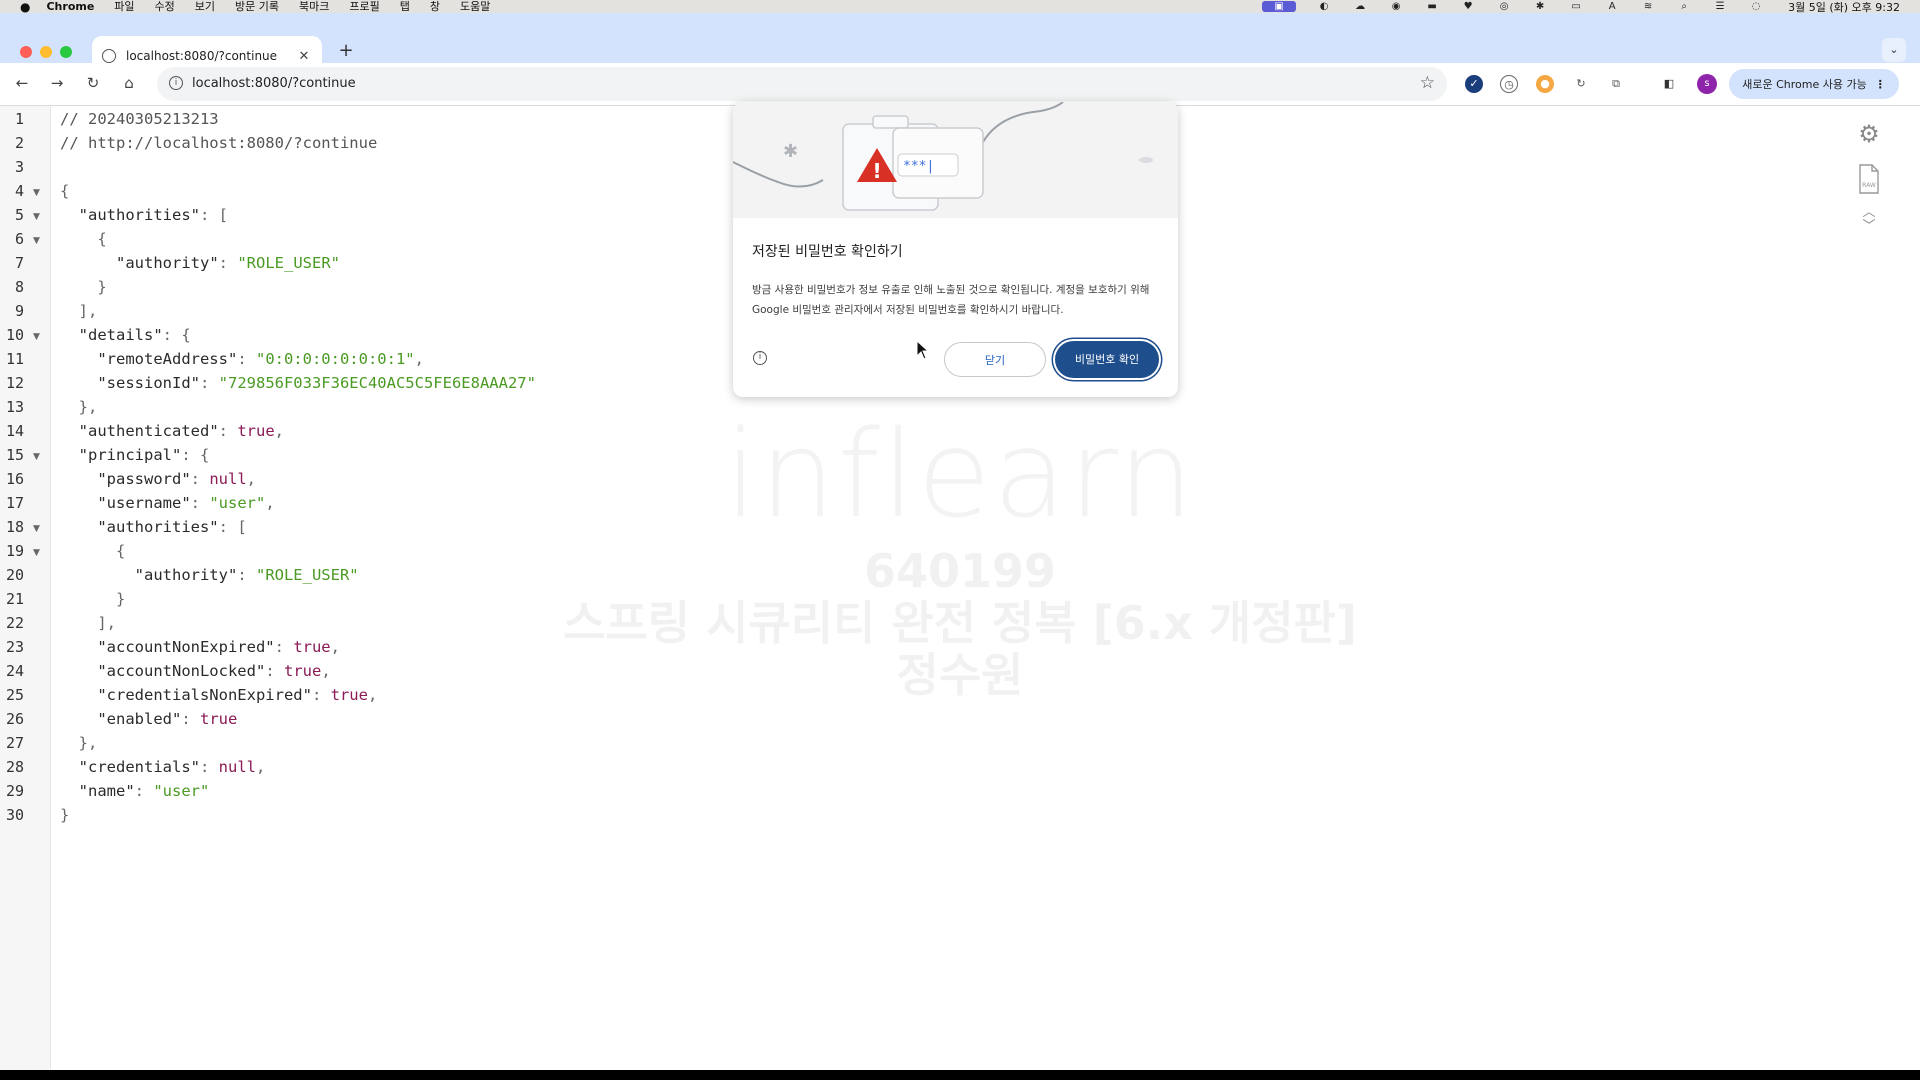 The height and width of the screenshot is (1080, 1920). What do you see at coordinates (14, 743) in the screenshot?
I see `line-number: 27` at bounding box center [14, 743].